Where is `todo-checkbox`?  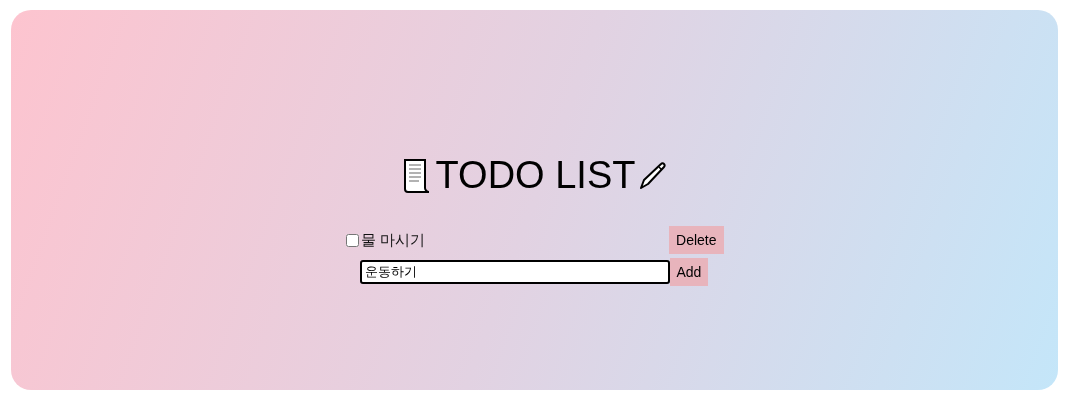 todo-checkbox is located at coordinates (352, 240).